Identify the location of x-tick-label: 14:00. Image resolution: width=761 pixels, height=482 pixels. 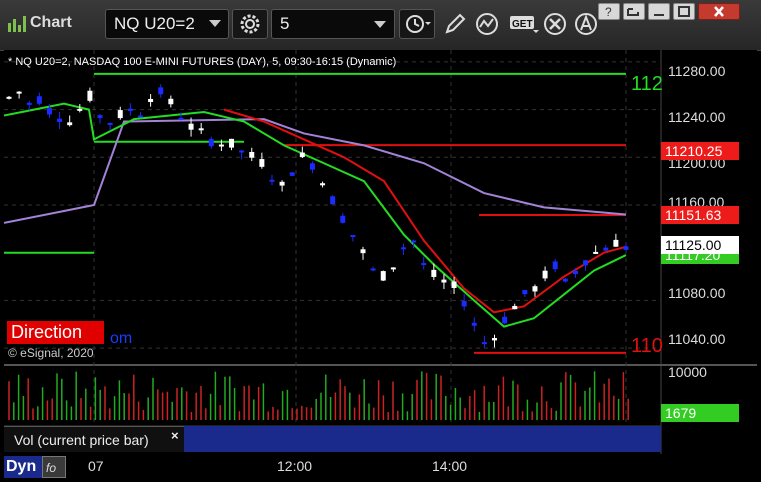
(450, 466).